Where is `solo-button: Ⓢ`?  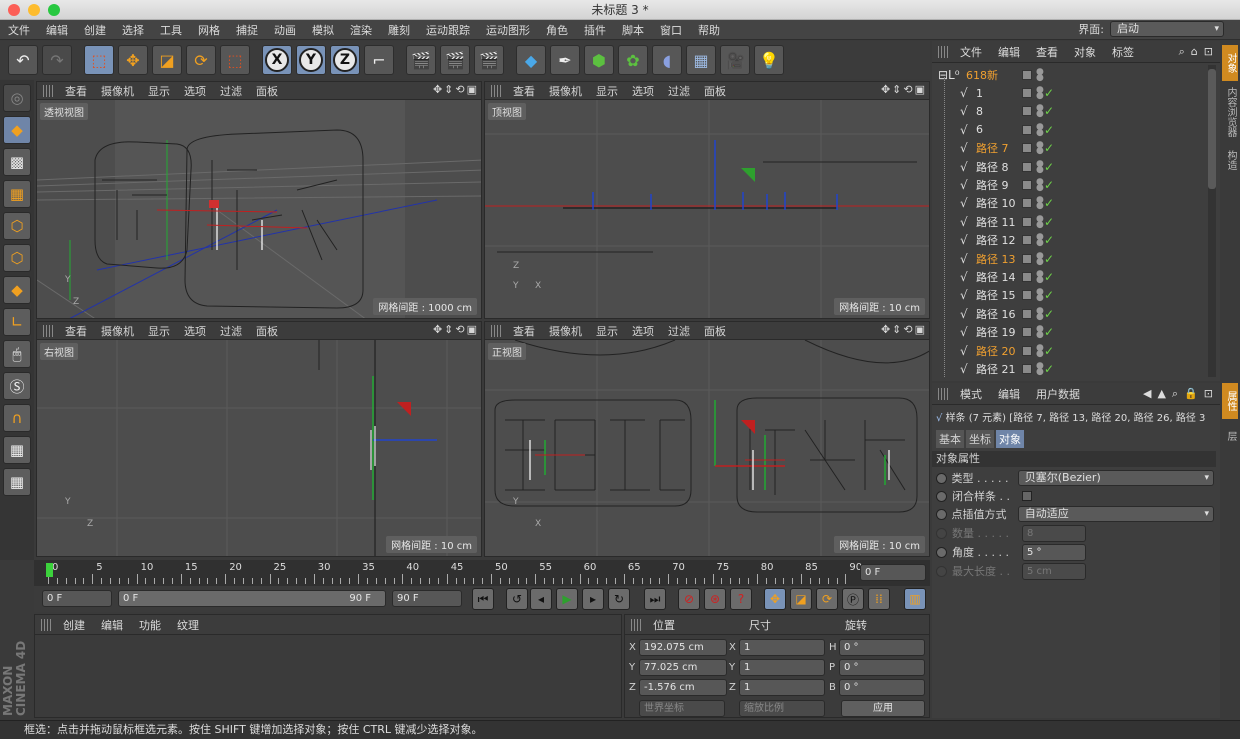 solo-button: Ⓢ is located at coordinates (17, 386).